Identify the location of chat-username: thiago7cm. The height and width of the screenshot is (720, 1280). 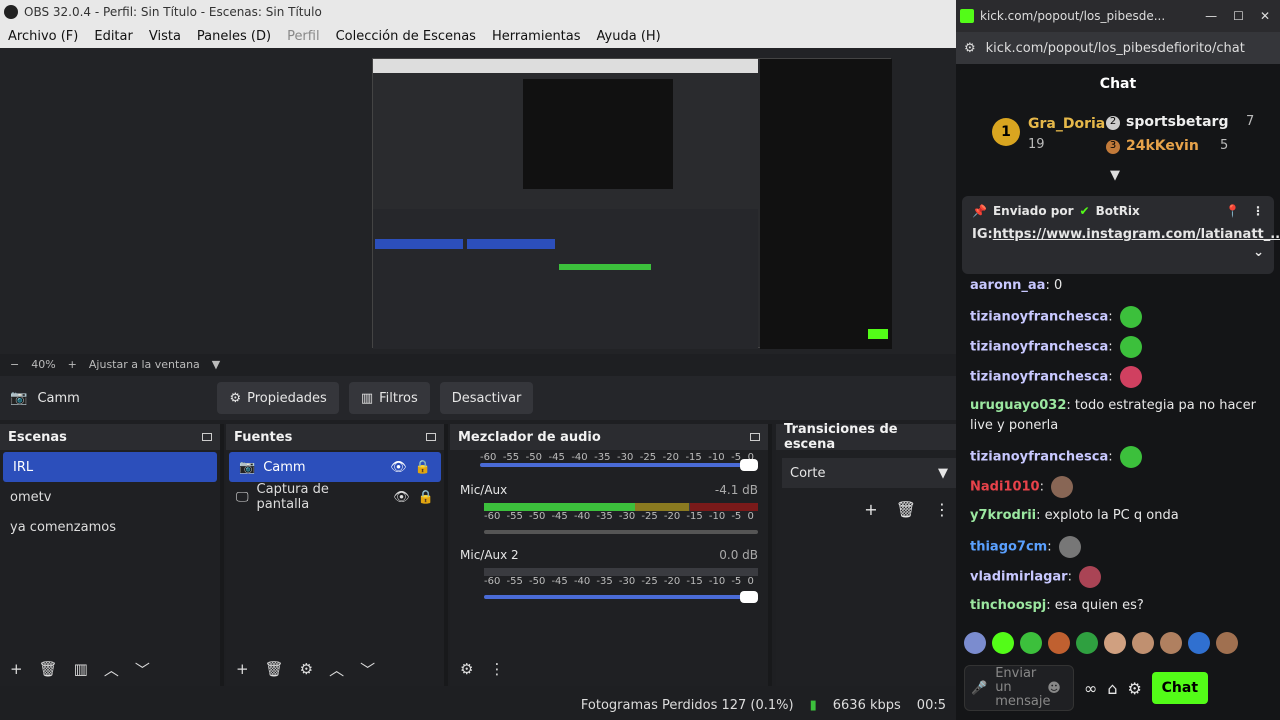
(1008, 547).